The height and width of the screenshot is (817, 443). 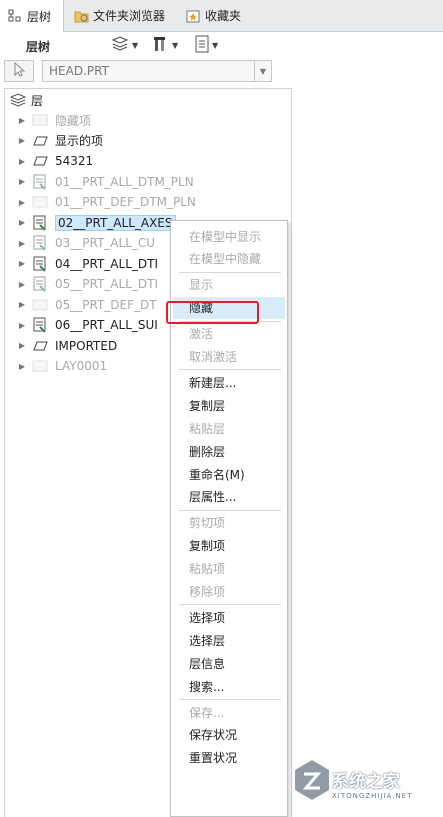 I want to click on layer-row: ▶ 05__PRT_ALL_DTI, so click(x=87, y=284).